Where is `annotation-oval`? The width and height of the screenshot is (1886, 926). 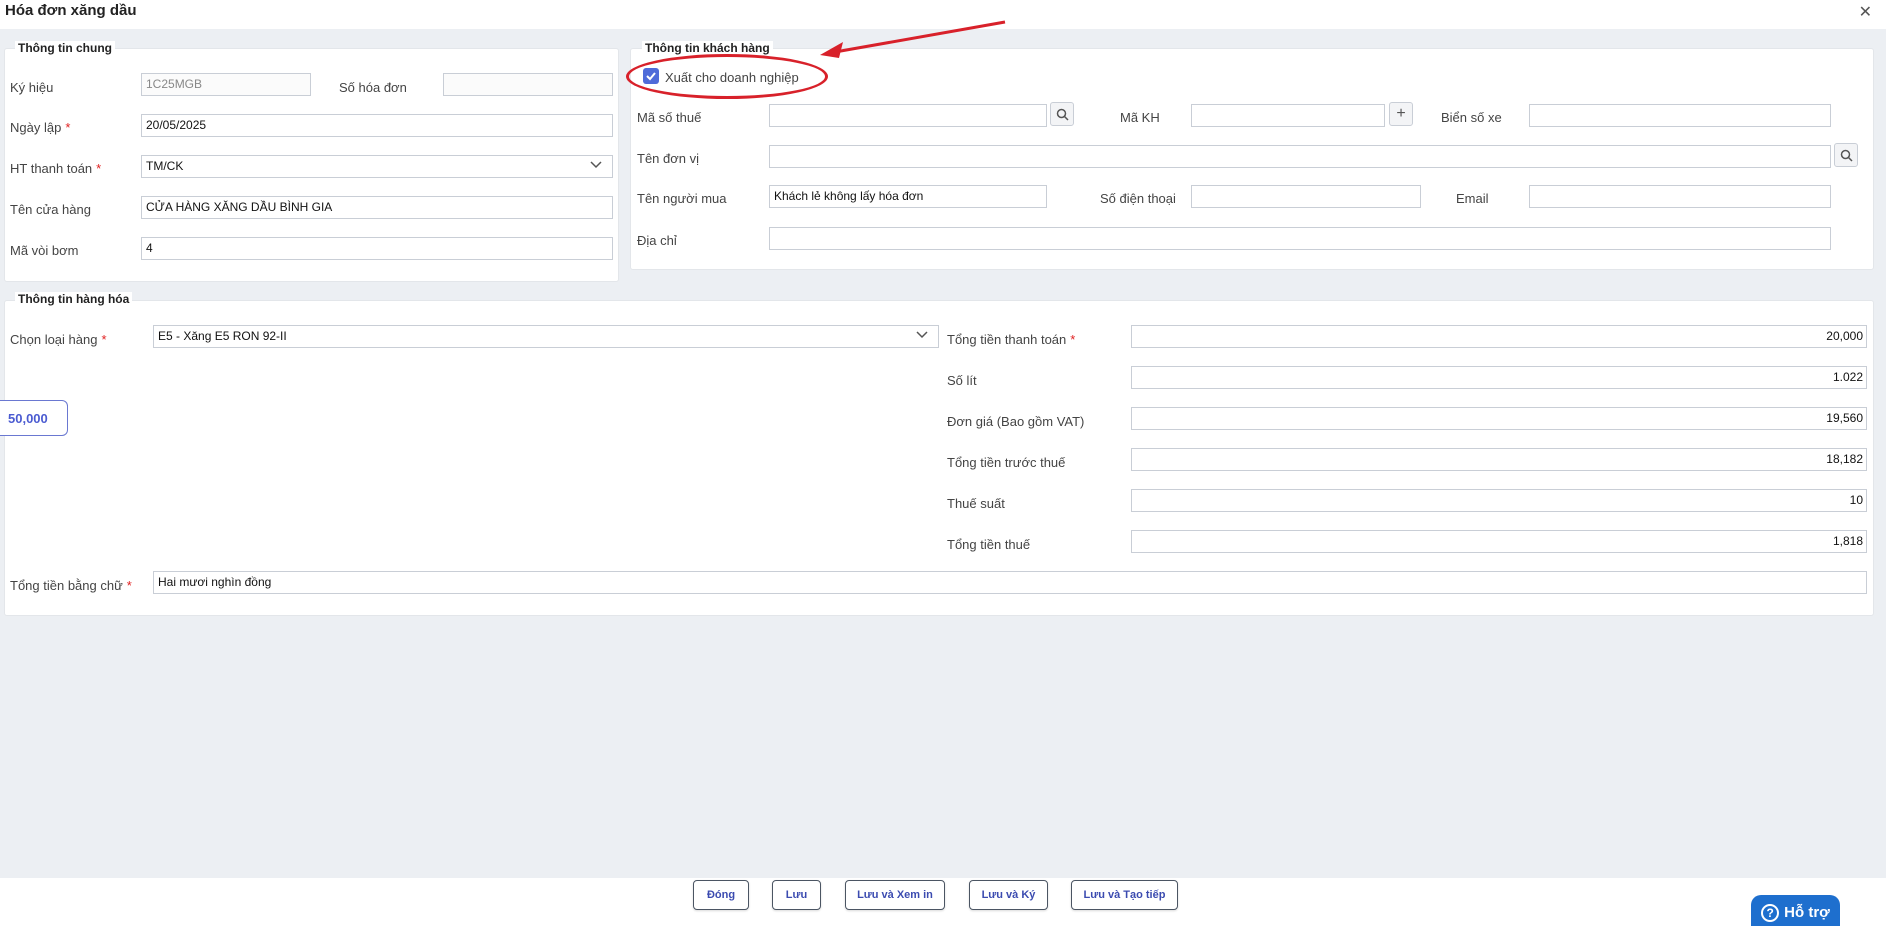
annotation-oval is located at coordinates (727, 76).